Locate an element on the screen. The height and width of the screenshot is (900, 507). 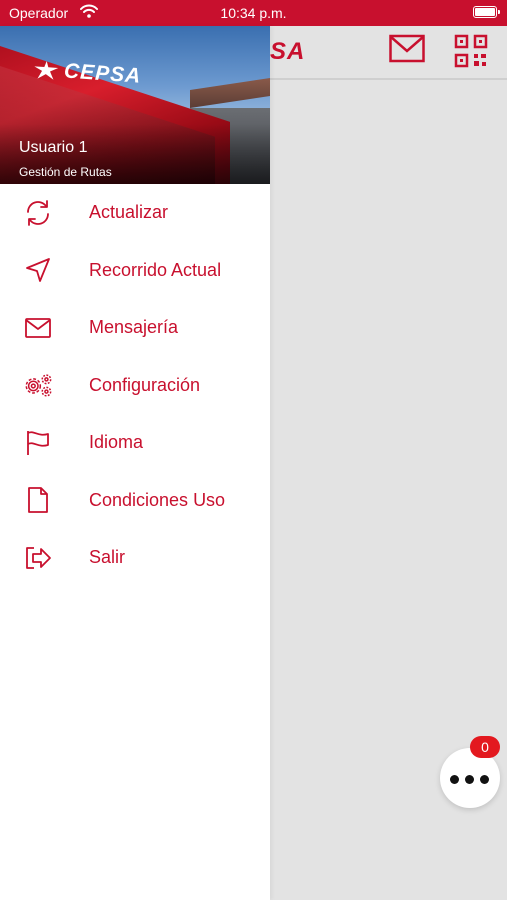
menu-item-label: Actualizar is located at coordinates (129, 212).